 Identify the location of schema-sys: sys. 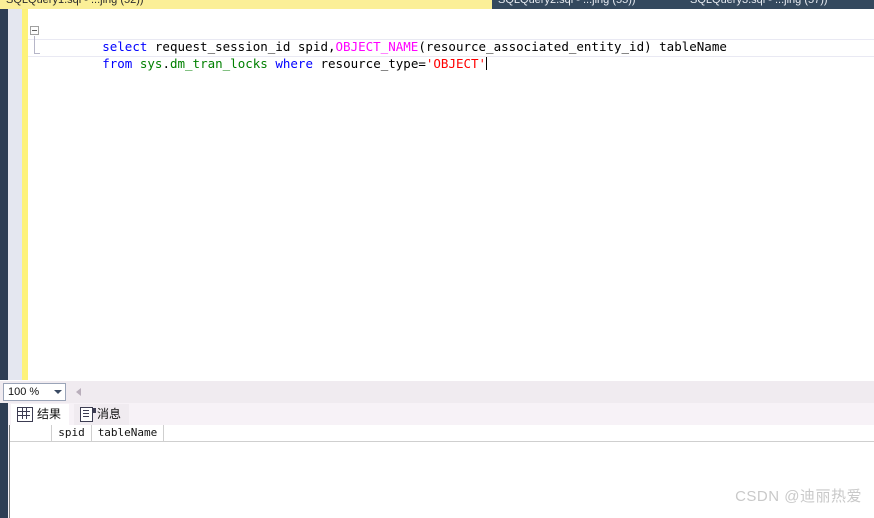
(151, 63).